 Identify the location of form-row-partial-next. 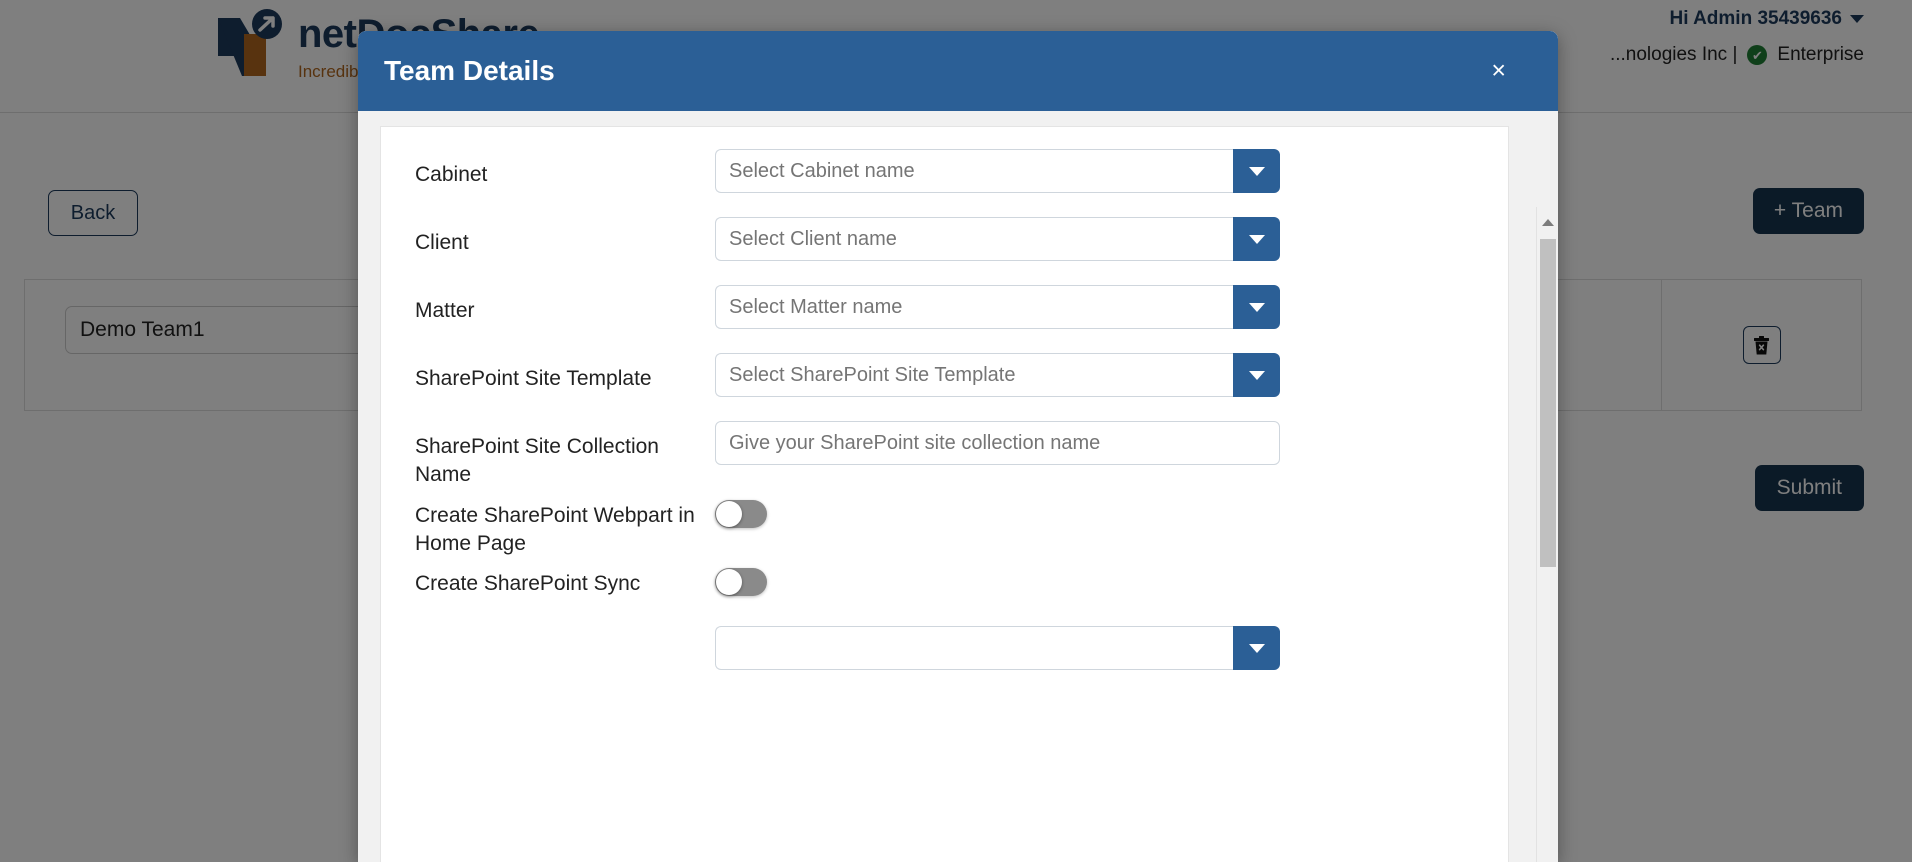
(944, 660).